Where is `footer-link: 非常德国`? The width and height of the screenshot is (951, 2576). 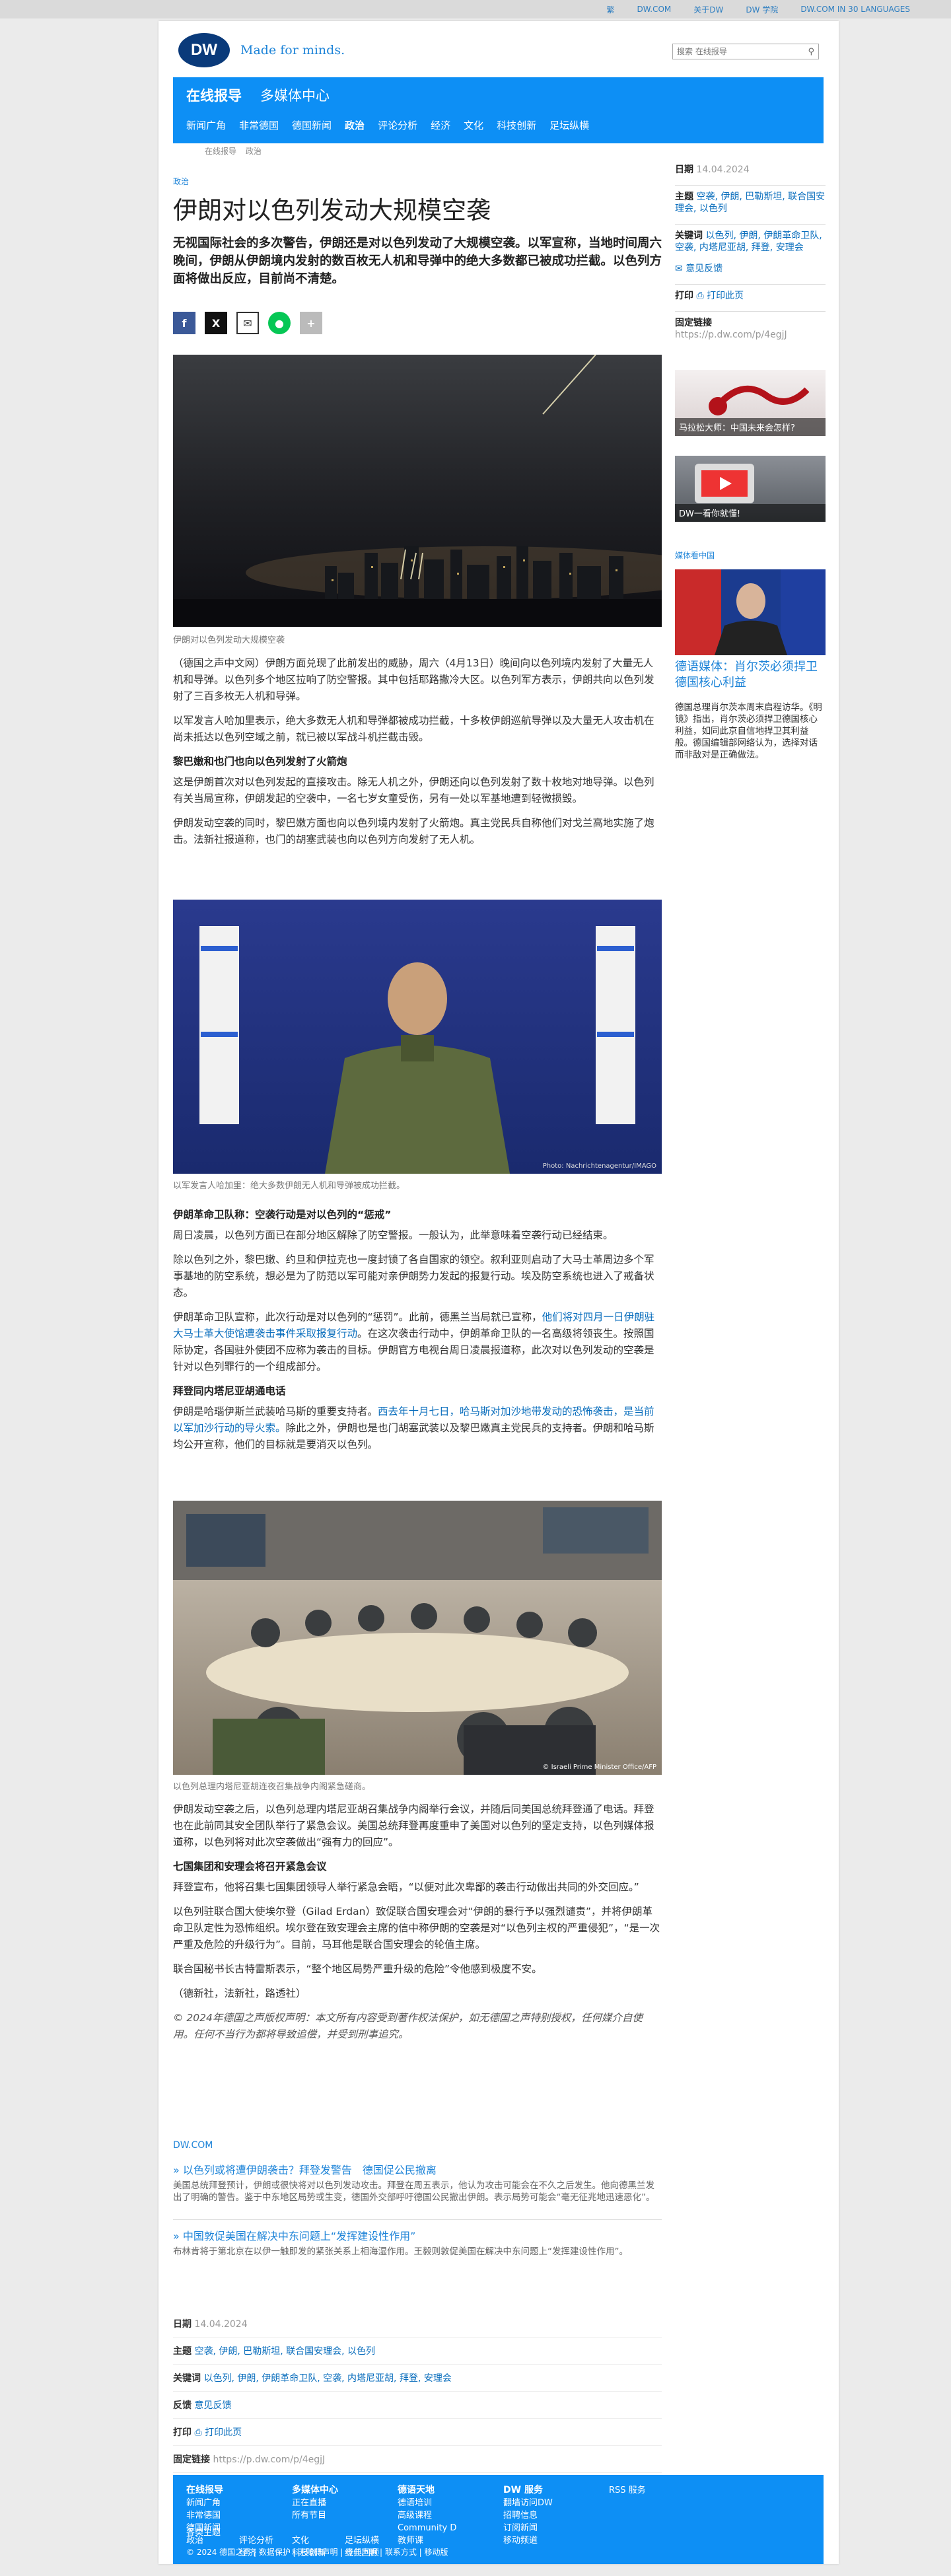
footer-link: 非常德国 is located at coordinates (204, 2516).